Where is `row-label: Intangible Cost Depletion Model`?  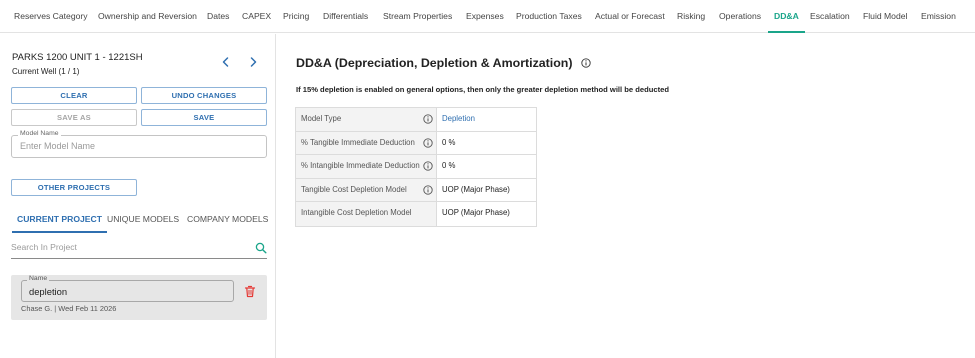
row-label: Intangible Cost Depletion Model is located at coordinates (366, 214).